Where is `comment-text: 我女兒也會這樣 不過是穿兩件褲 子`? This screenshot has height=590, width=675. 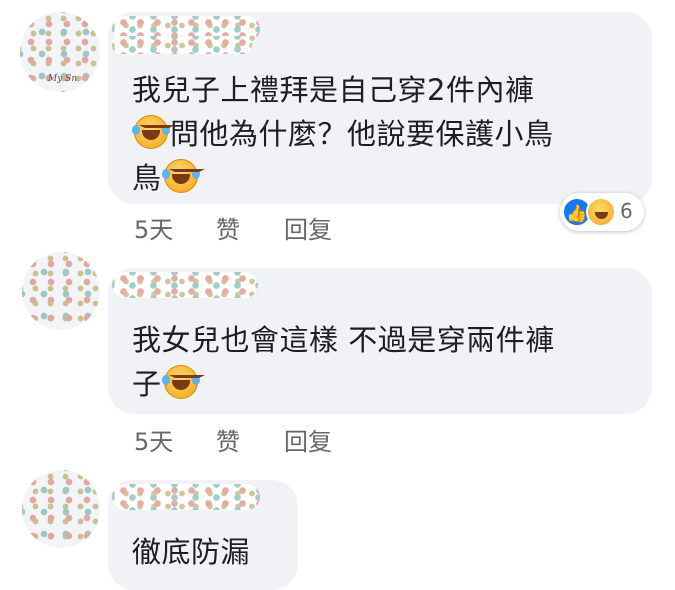
comment-text: 我女兒也會這樣 不過是穿兩件褲 子 is located at coordinates (387, 362).